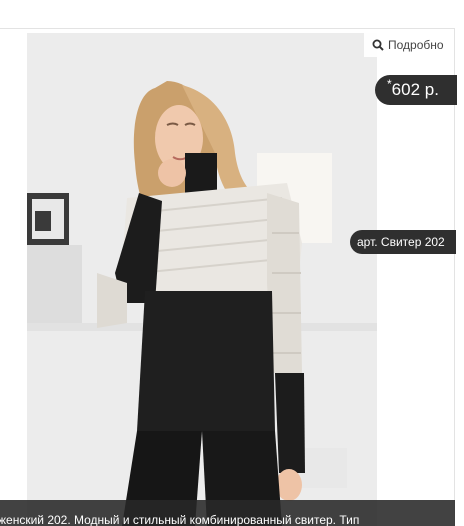 The image size is (464, 526). I want to click on search-icon, so click(378, 45).